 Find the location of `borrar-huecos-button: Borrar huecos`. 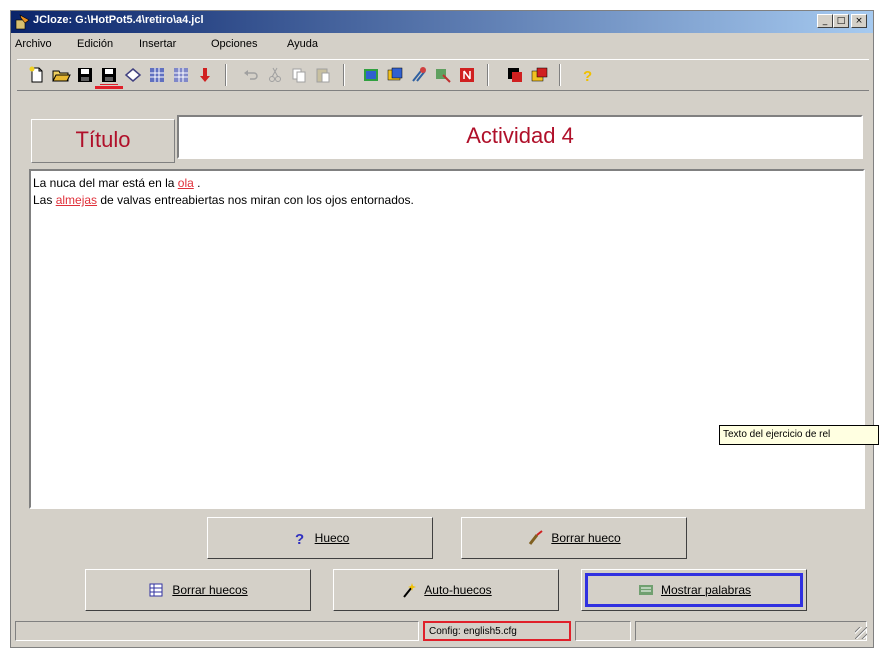

borrar-huecos-button: Borrar huecos is located at coordinates (198, 590).